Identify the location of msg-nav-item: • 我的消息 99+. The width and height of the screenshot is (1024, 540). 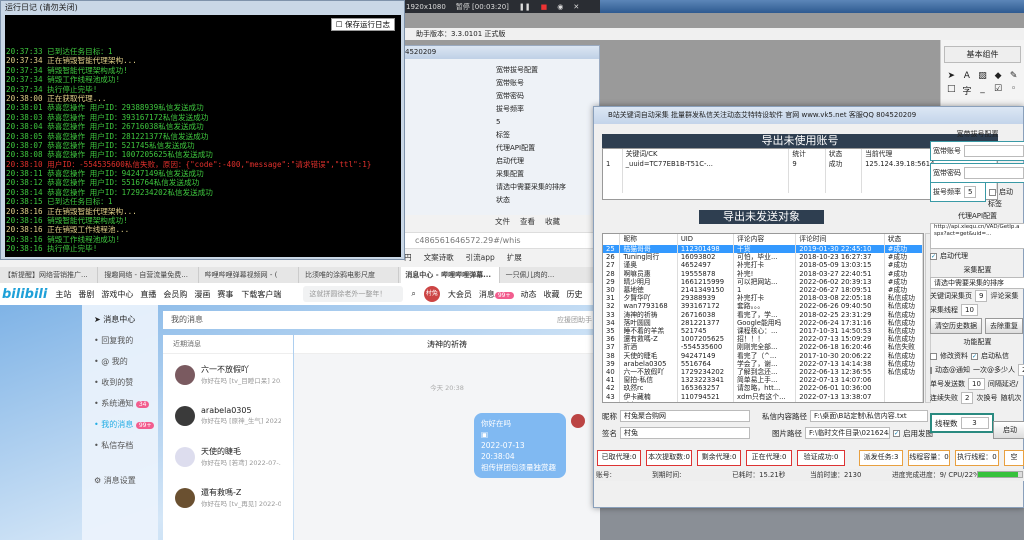
(120, 424).